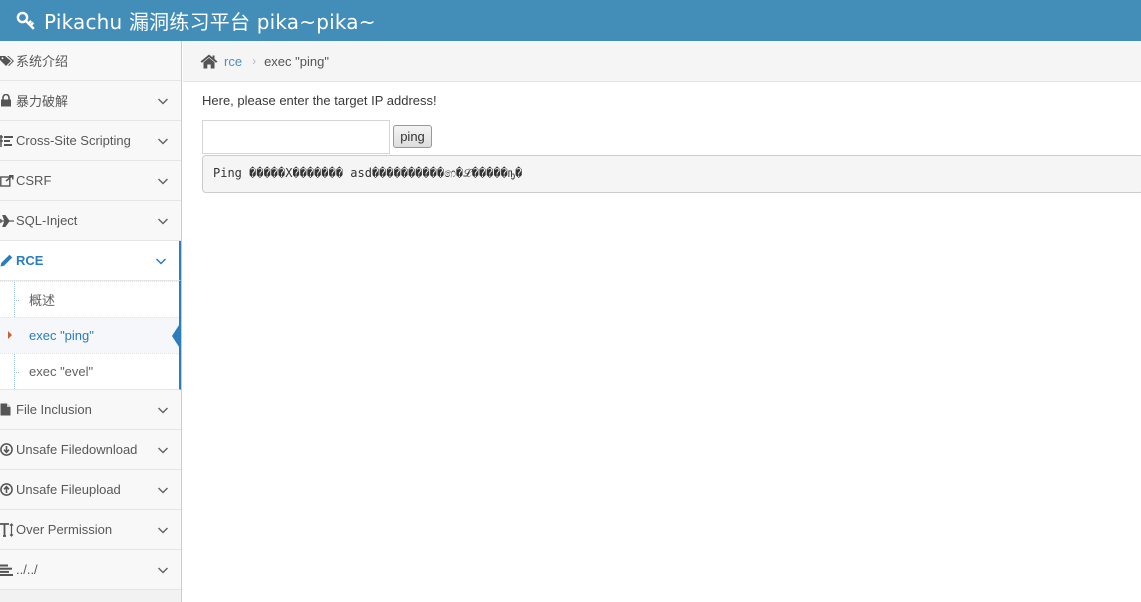  Describe the element at coordinates (90, 61) in the screenshot. I see `sidebar-item-intro: 系统介绍` at that location.